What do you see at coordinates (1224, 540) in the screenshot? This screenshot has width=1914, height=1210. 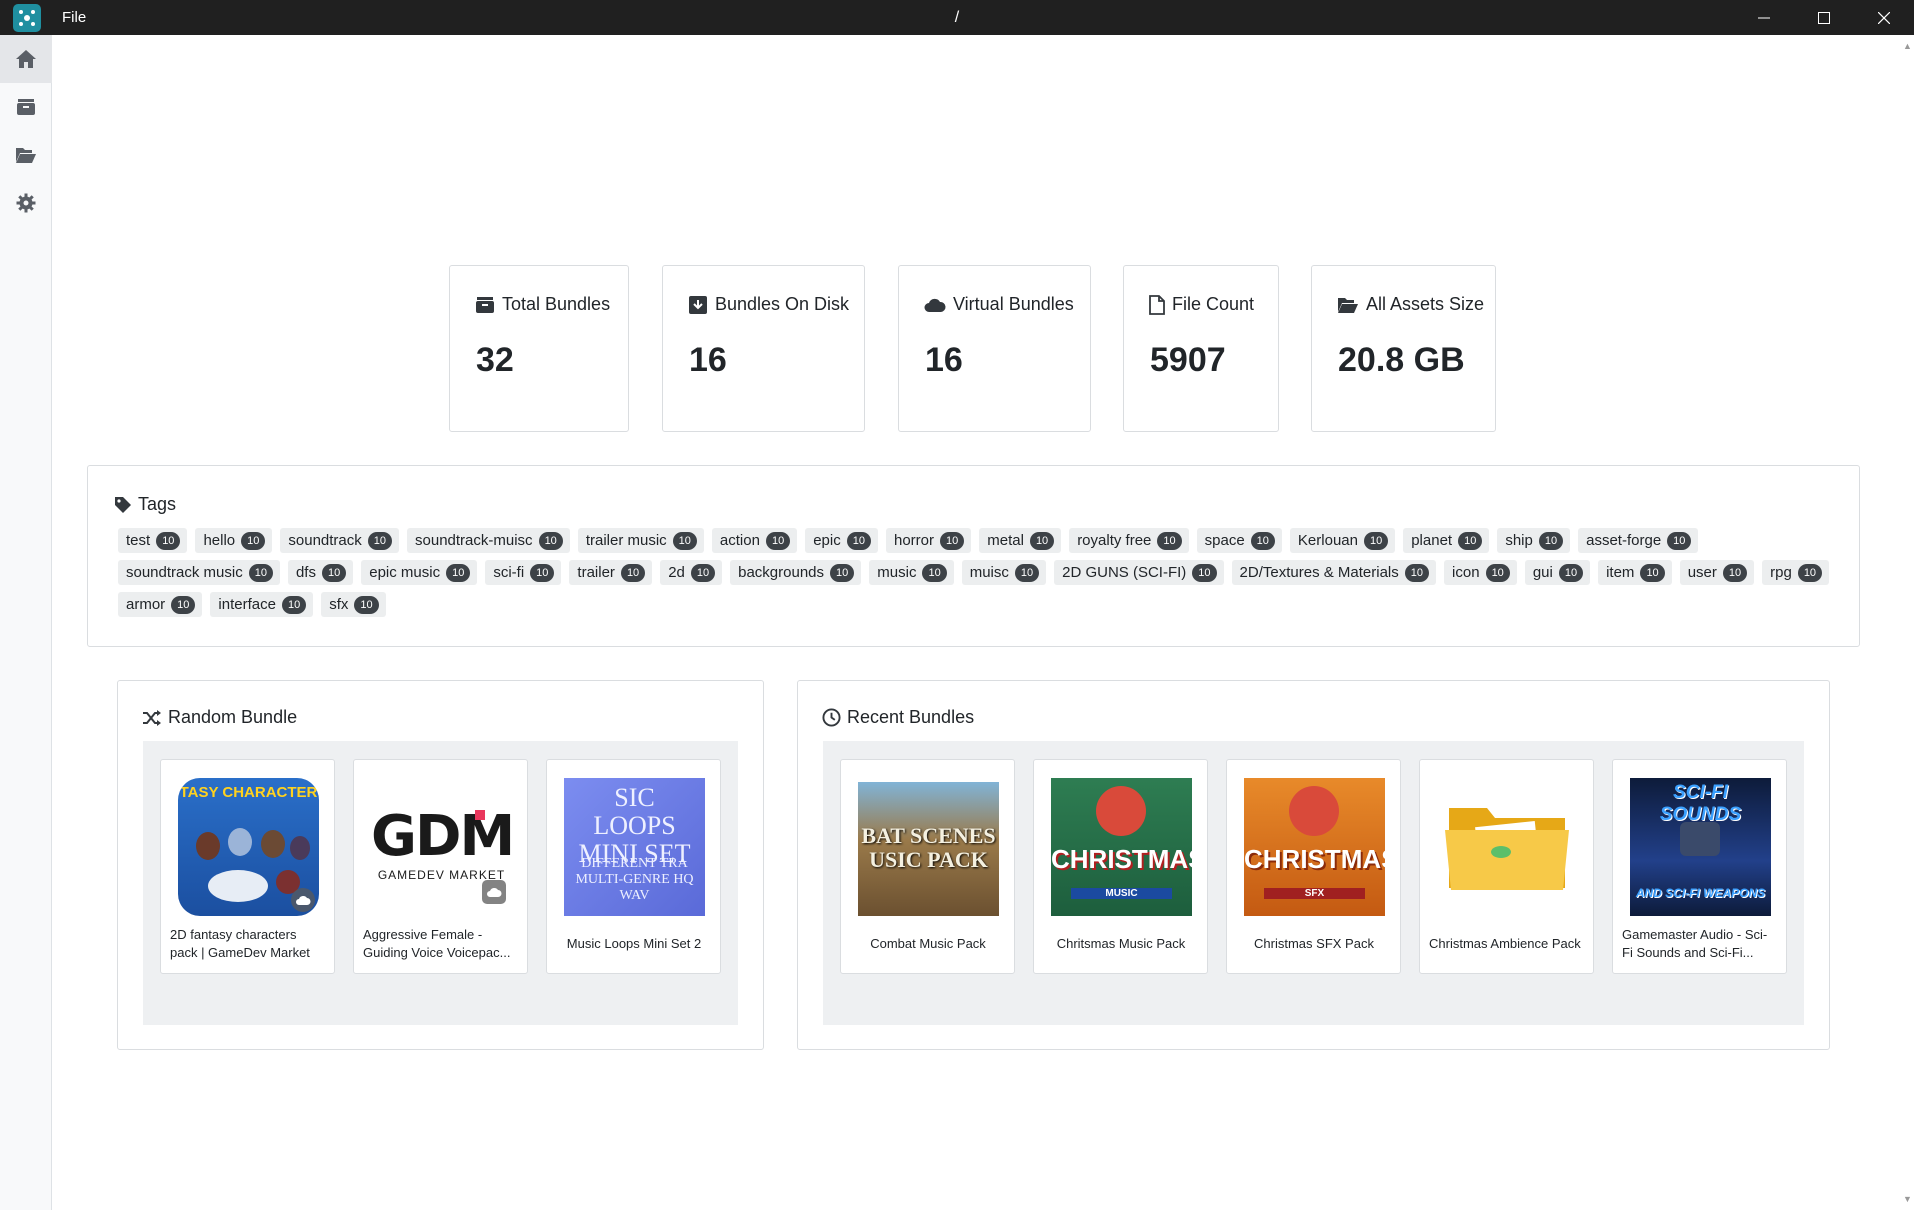 I see `tag-label: space` at bounding box center [1224, 540].